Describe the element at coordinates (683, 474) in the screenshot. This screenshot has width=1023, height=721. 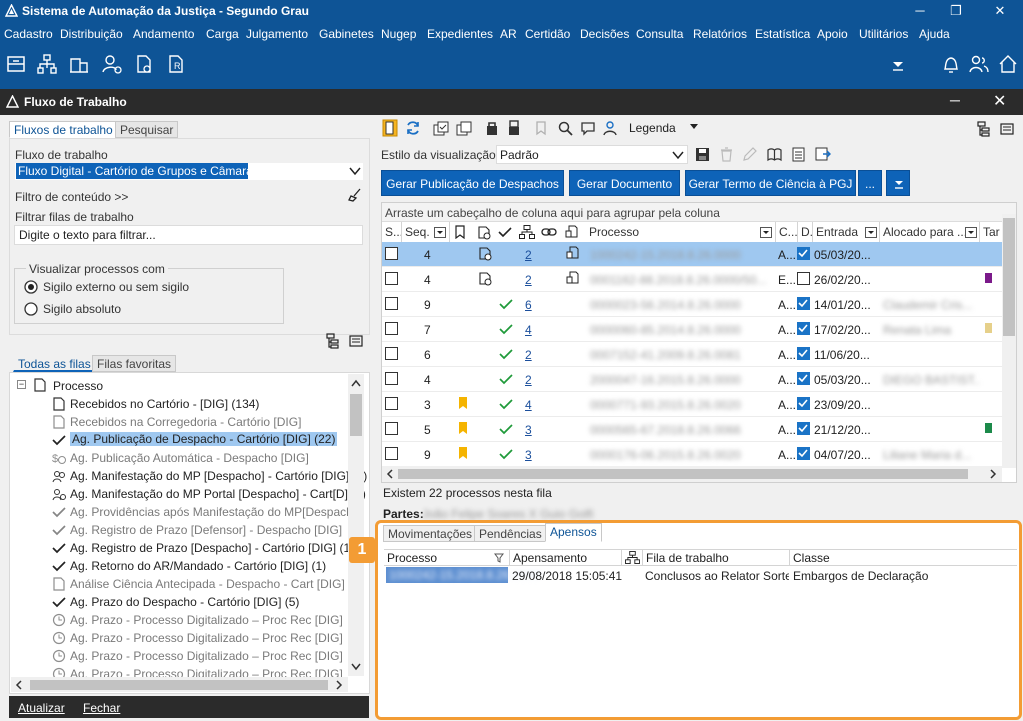
I see `grid-hscroll-thumb` at that location.